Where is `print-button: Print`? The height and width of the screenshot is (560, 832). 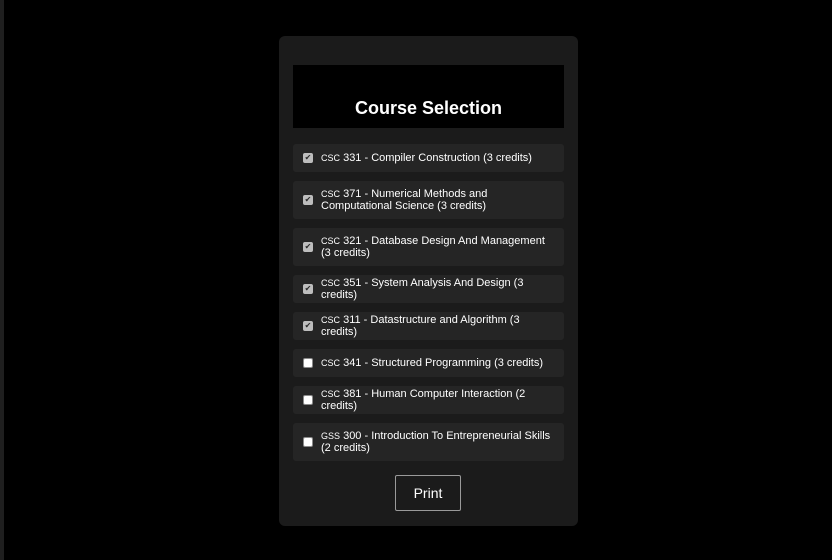 print-button: Print is located at coordinates (428, 493).